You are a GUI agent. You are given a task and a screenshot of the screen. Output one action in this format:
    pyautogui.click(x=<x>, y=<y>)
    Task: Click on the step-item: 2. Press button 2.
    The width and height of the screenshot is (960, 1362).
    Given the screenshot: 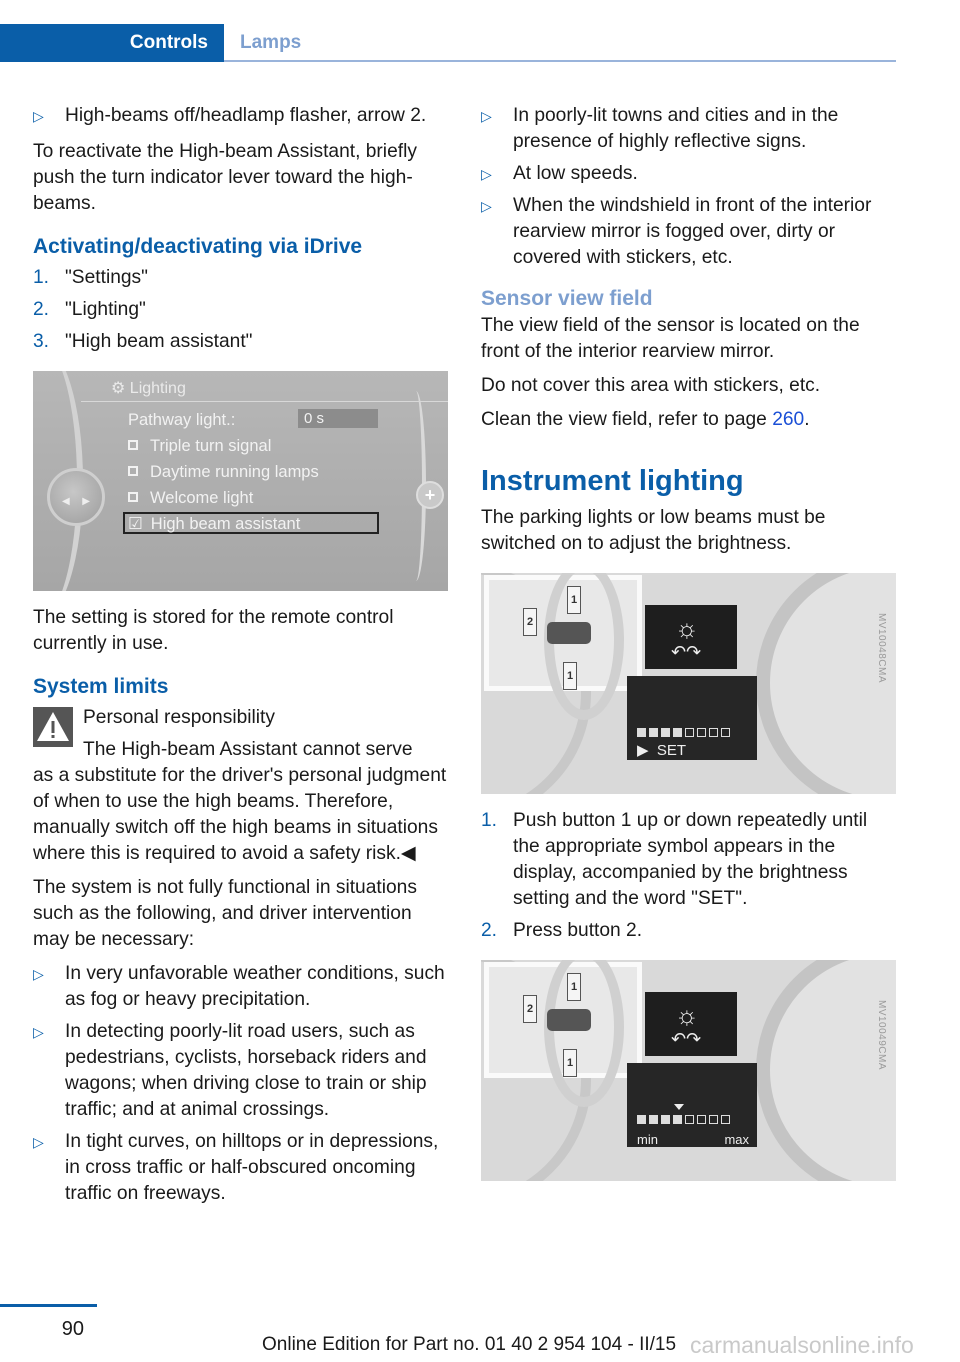 What is the action you would take?
    pyautogui.click(x=562, y=930)
    